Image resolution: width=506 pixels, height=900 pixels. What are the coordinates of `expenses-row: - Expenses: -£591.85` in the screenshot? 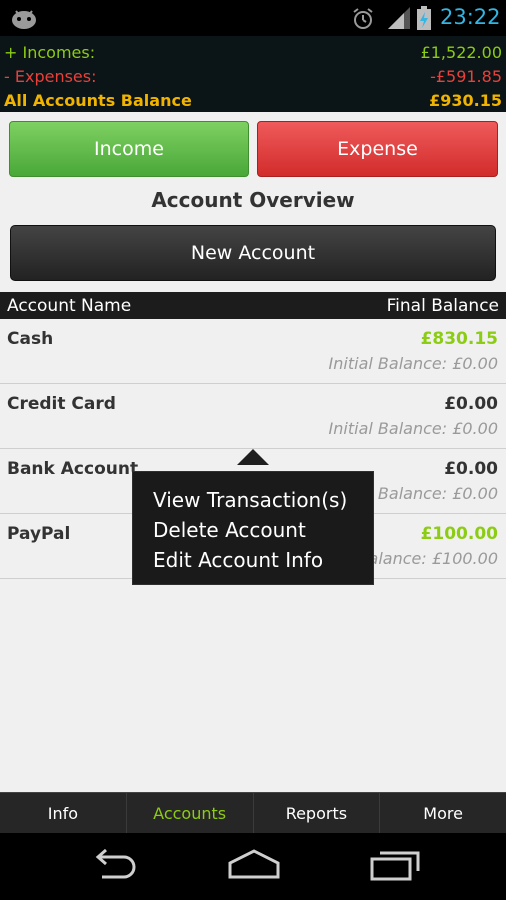 It's located at (253, 76).